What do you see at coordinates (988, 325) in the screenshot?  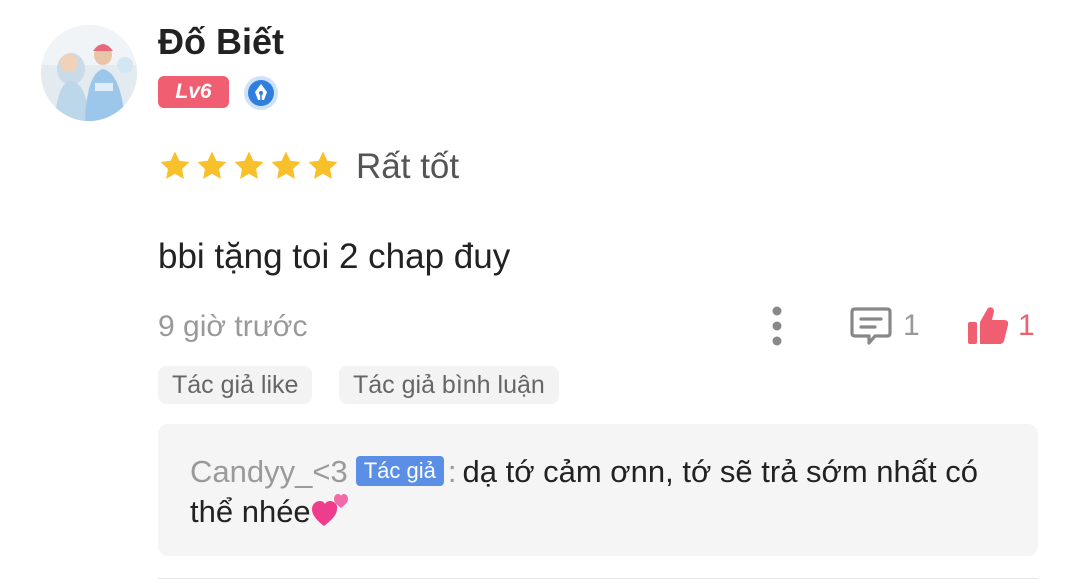 I see `thumbs-up-icon` at bounding box center [988, 325].